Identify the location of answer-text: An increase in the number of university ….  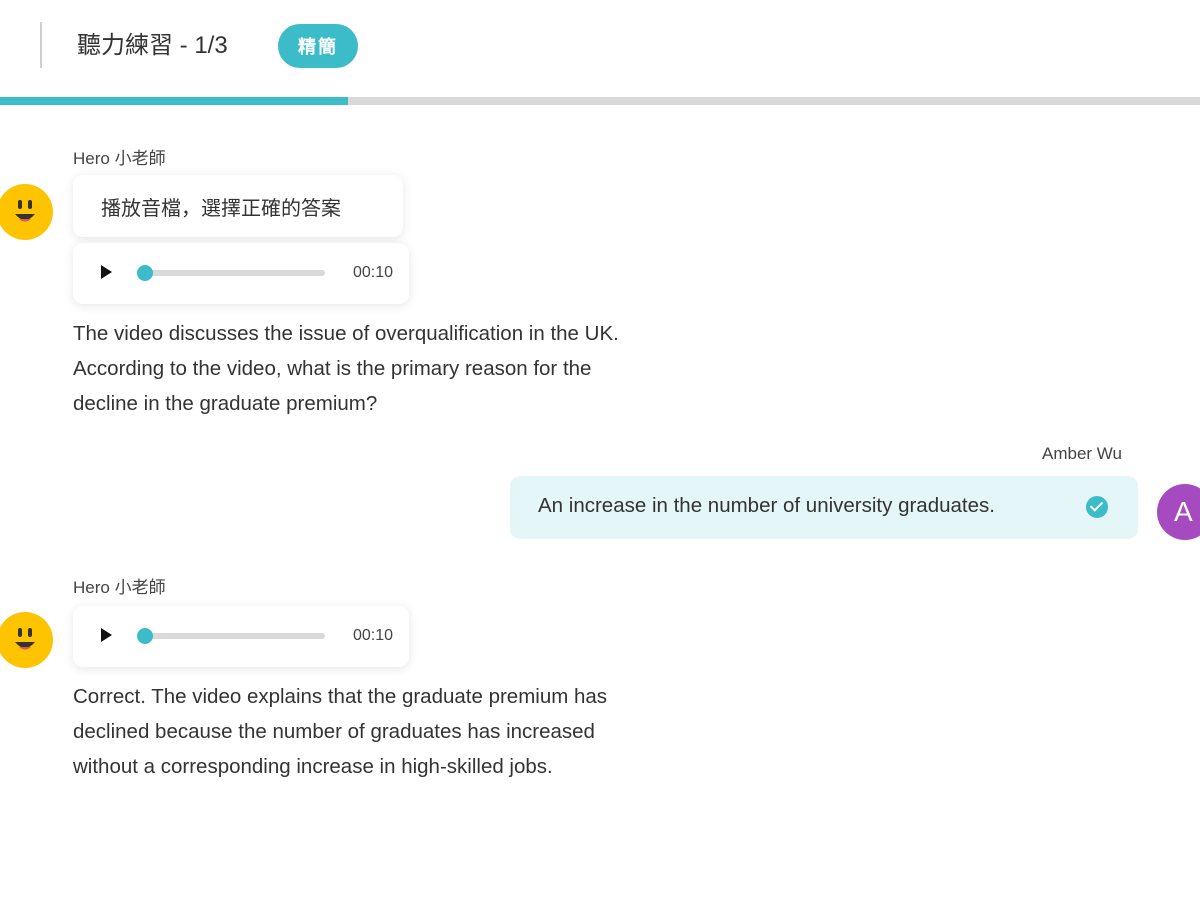
(766, 505).